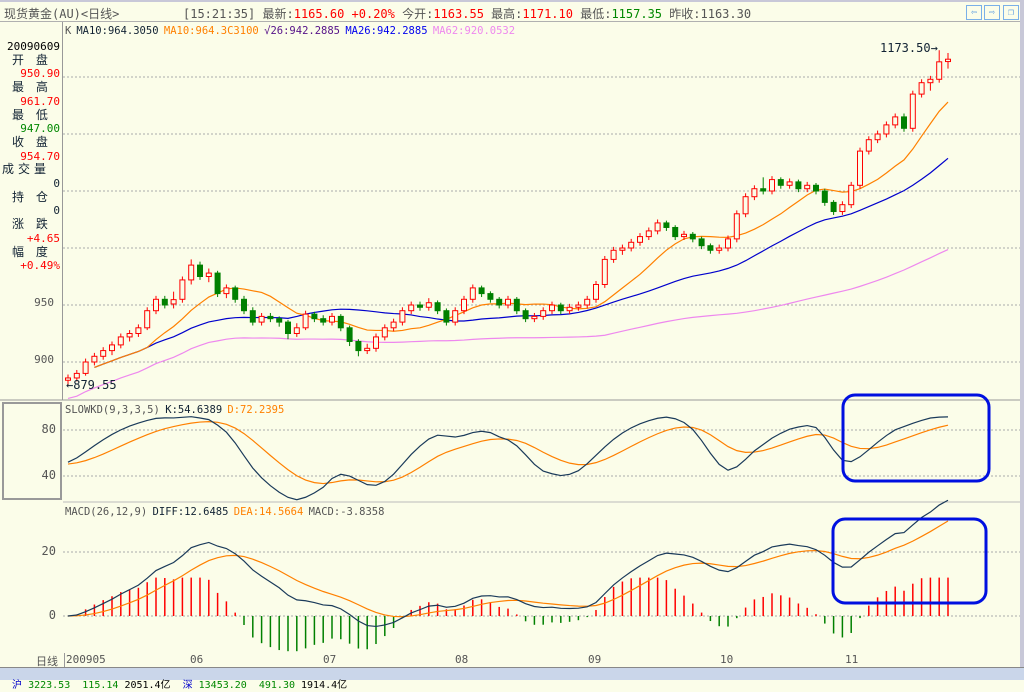 Image resolution: width=1024 pixels, height=692 pixels. What do you see at coordinates (508, 458) in the screenshot?
I see `kd-k-line` at bounding box center [508, 458].